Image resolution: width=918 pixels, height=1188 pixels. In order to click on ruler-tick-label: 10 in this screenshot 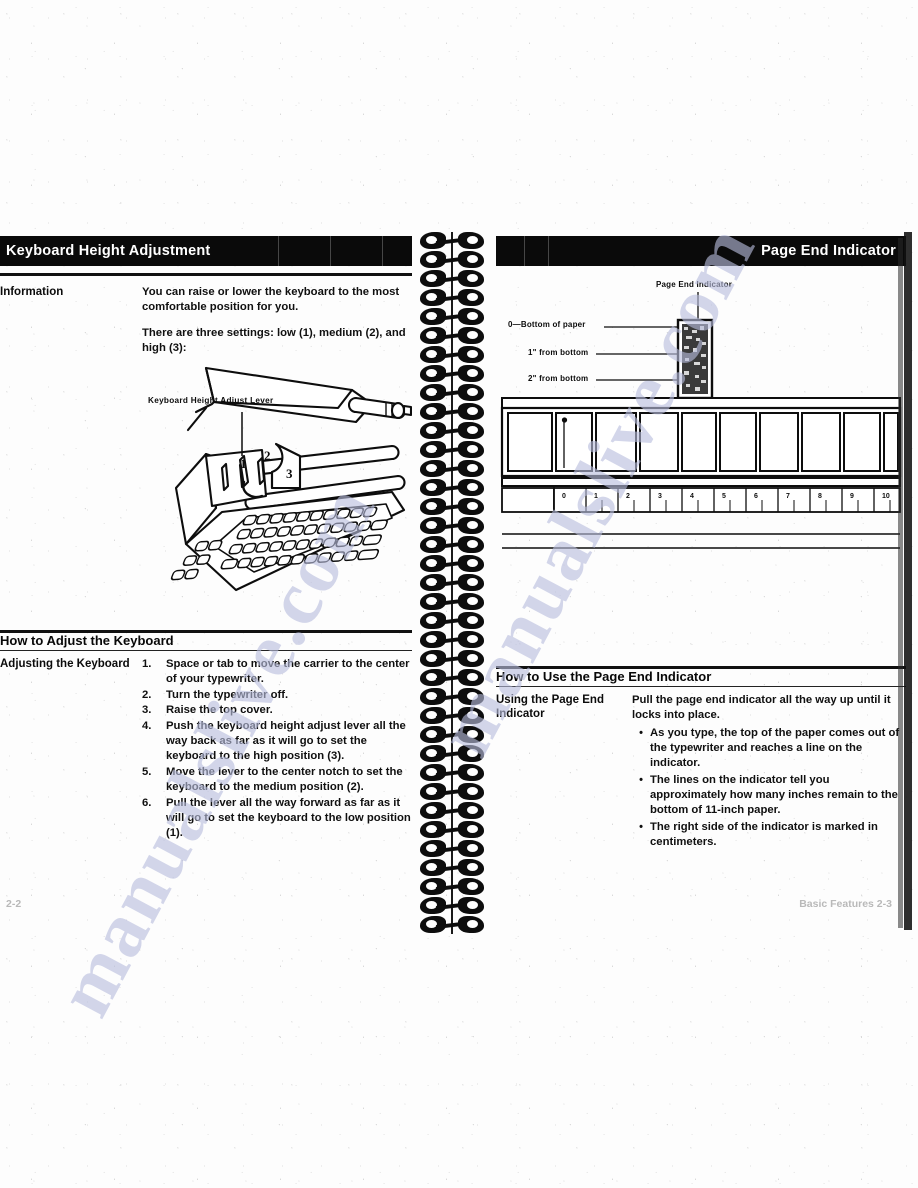, I will do `click(886, 496)`.